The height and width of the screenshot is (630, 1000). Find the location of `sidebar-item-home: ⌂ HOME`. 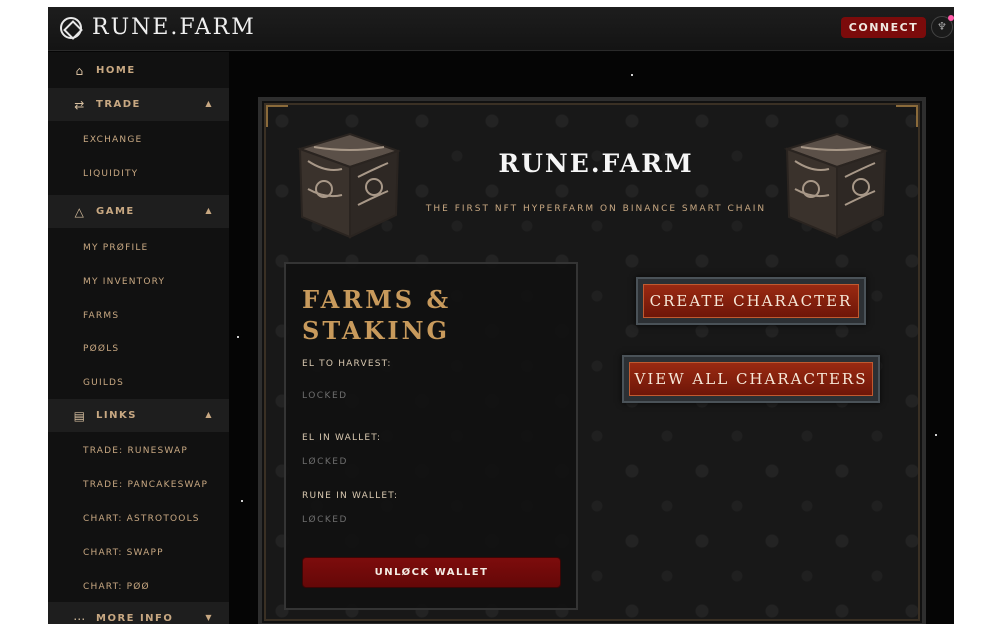

sidebar-item-home: ⌂ HOME is located at coordinates (138, 70).